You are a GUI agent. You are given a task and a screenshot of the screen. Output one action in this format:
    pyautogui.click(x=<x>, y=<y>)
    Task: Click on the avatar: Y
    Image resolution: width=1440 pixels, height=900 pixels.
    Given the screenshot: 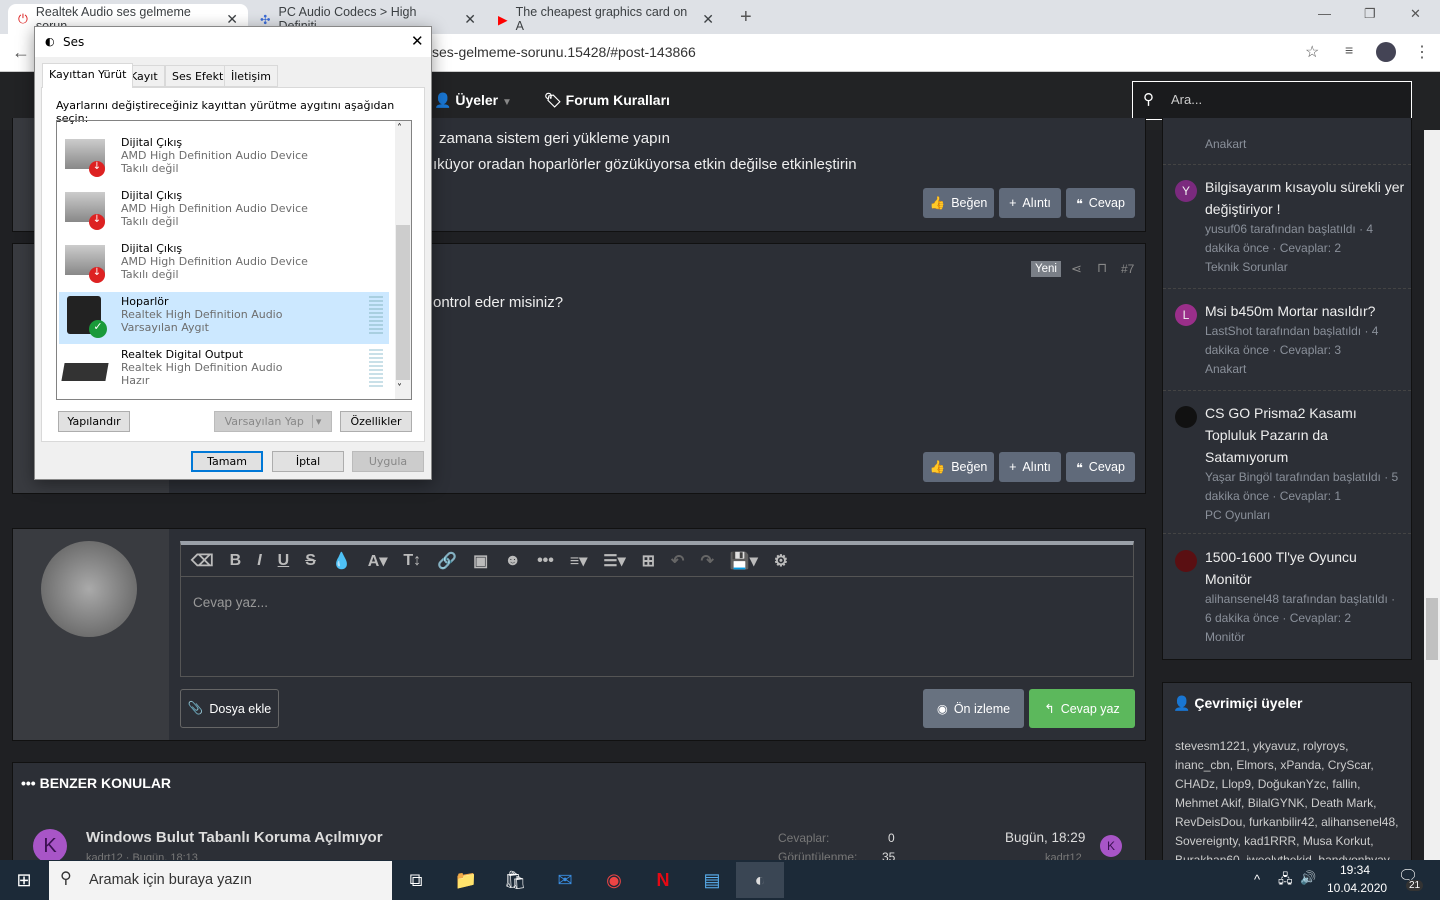 What is the action you would take?
    pyautogui.click(x=1186, y=191)
    